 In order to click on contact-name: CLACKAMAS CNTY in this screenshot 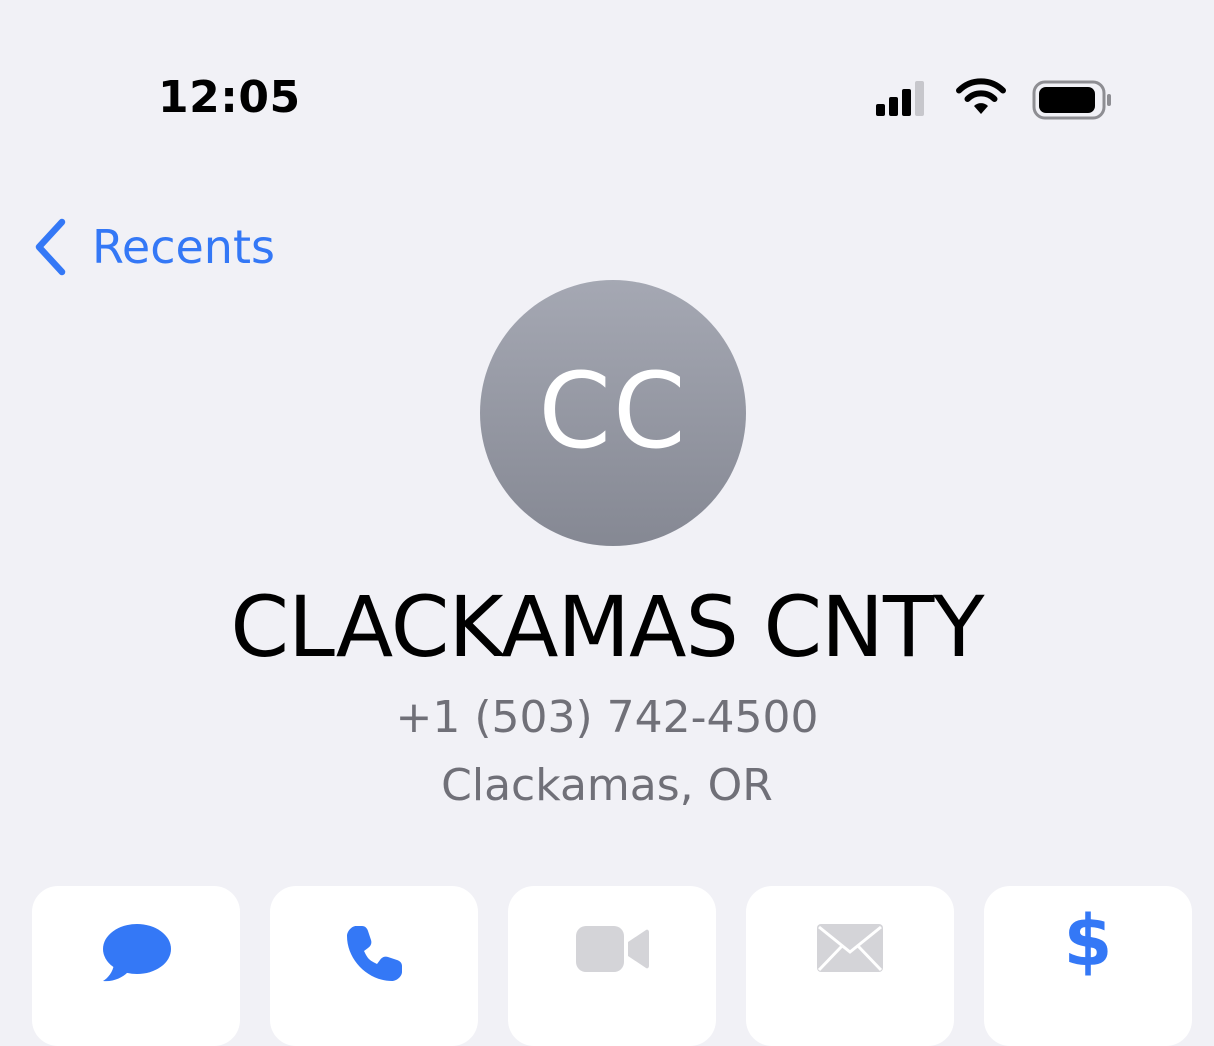, I will do `click(607, 627)`.